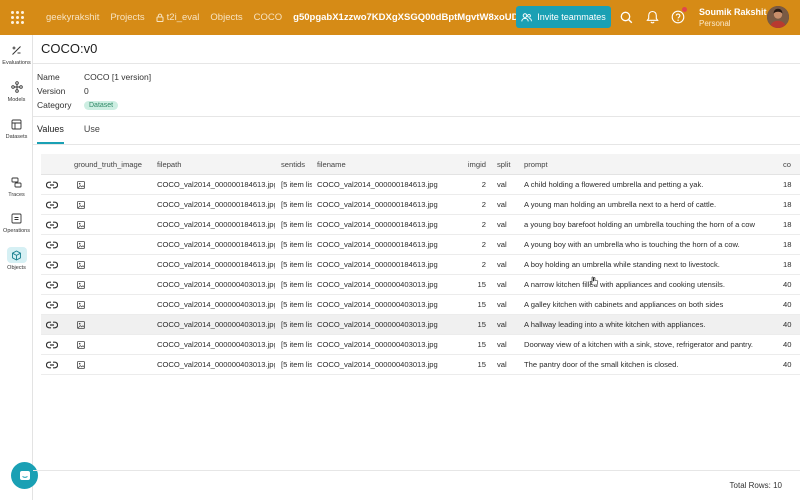 The height and width of the screenshot is (500, 800). What do you see at coordinates (715, 23) in the screenshot?
I see `user-account-type: Personal` at bounding box center [715, 23].